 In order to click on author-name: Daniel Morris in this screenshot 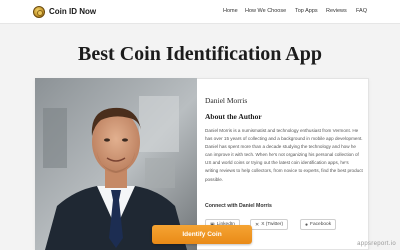, I will do `click(226, 100)`.